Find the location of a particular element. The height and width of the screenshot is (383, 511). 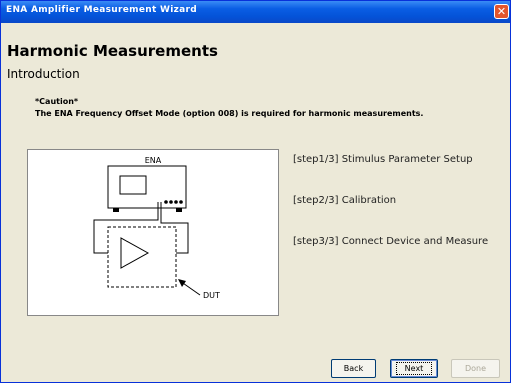

step-3-label: [step3/3] Connect Device and Measure is located at coordinates (391, 241).